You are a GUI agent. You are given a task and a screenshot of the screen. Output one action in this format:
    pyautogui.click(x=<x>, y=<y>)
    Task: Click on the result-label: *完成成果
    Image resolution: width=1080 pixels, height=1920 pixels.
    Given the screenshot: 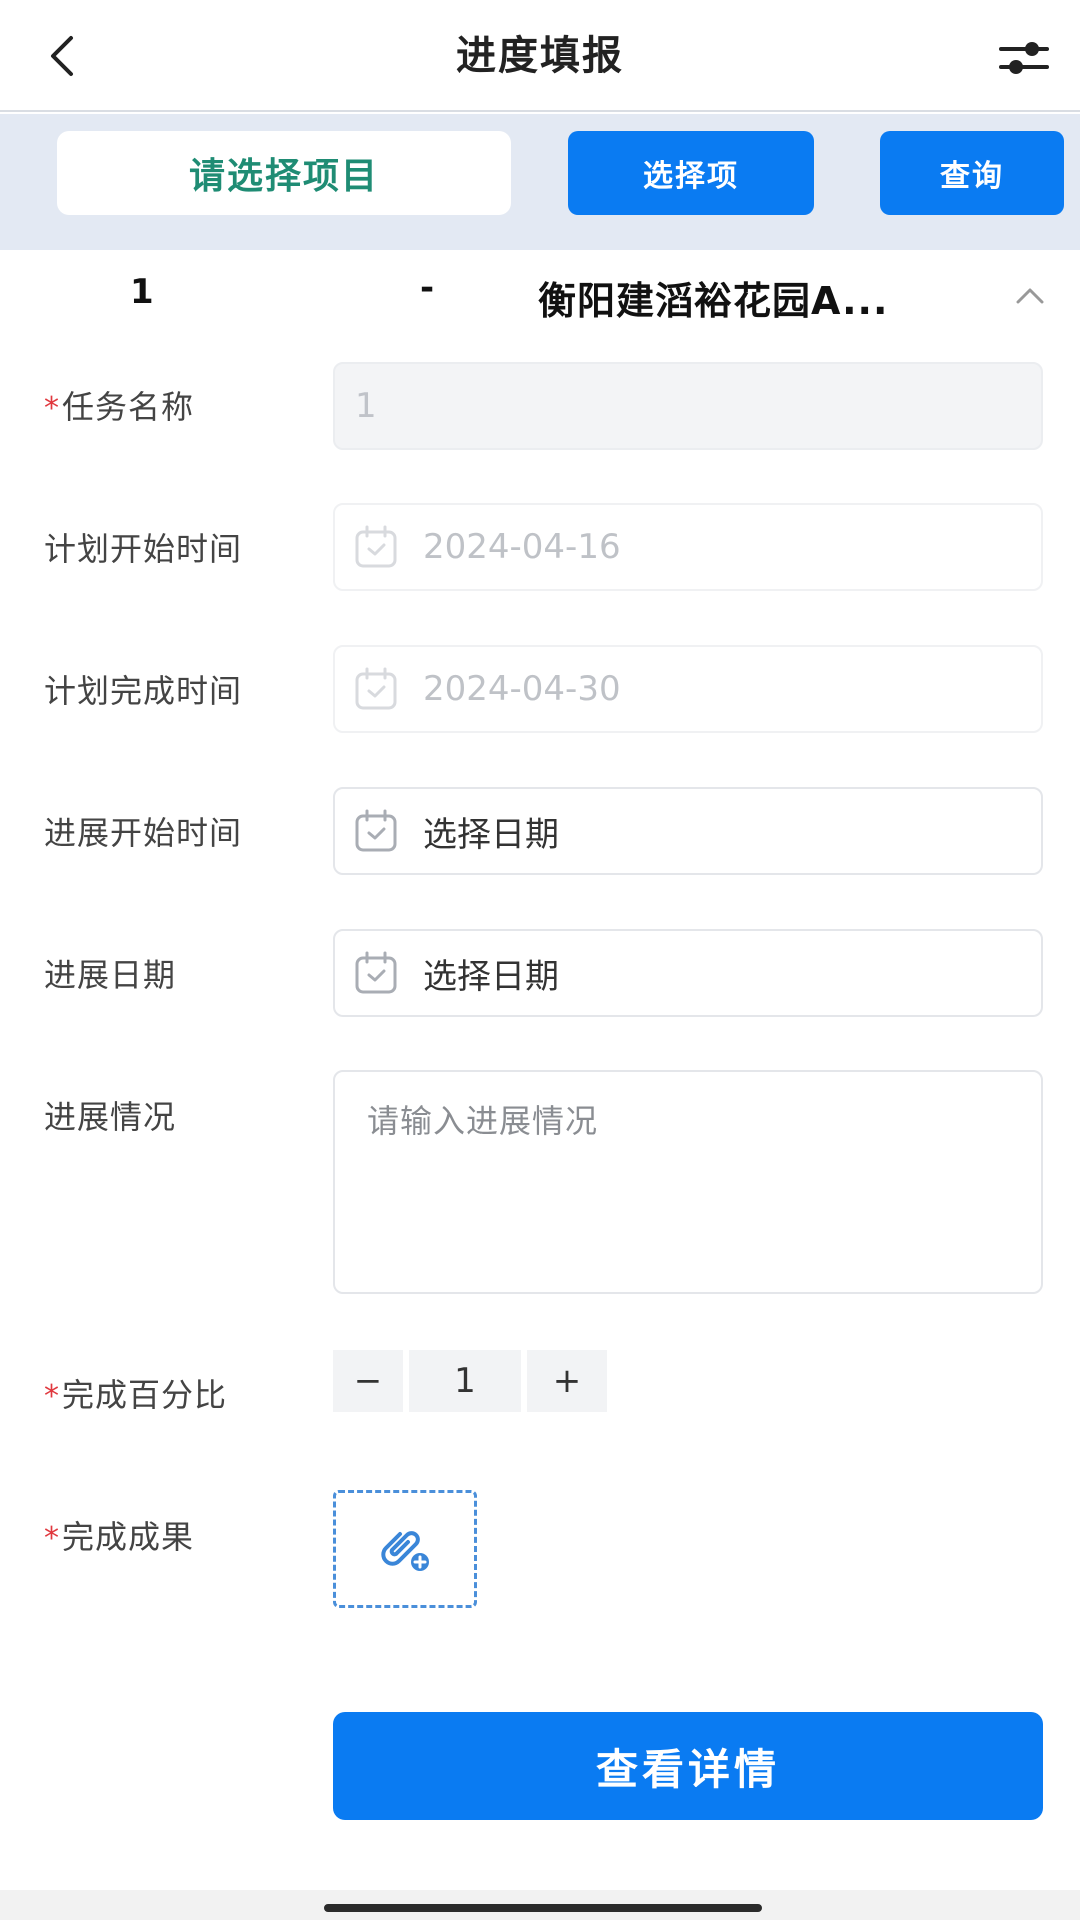 What is the action you would take?
    pyautogui.click(x=119, y=1535)
    